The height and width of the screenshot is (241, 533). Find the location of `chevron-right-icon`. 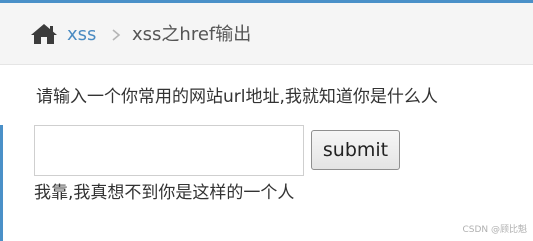

chevron-right-icon is located at coordinates (116, 35).